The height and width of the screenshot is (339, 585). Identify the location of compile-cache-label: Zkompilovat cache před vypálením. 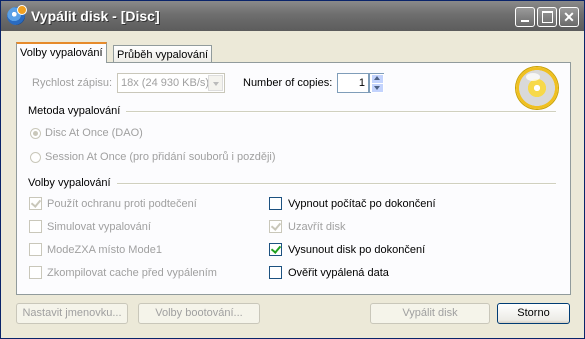
(132, 273).